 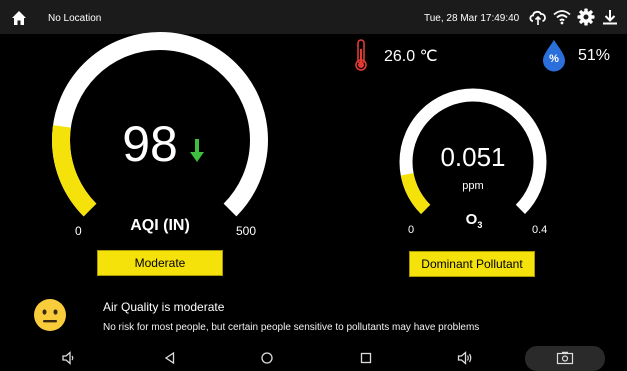 I want to click on pollutant-max-label: 0.4, so click(x=540, y=230).